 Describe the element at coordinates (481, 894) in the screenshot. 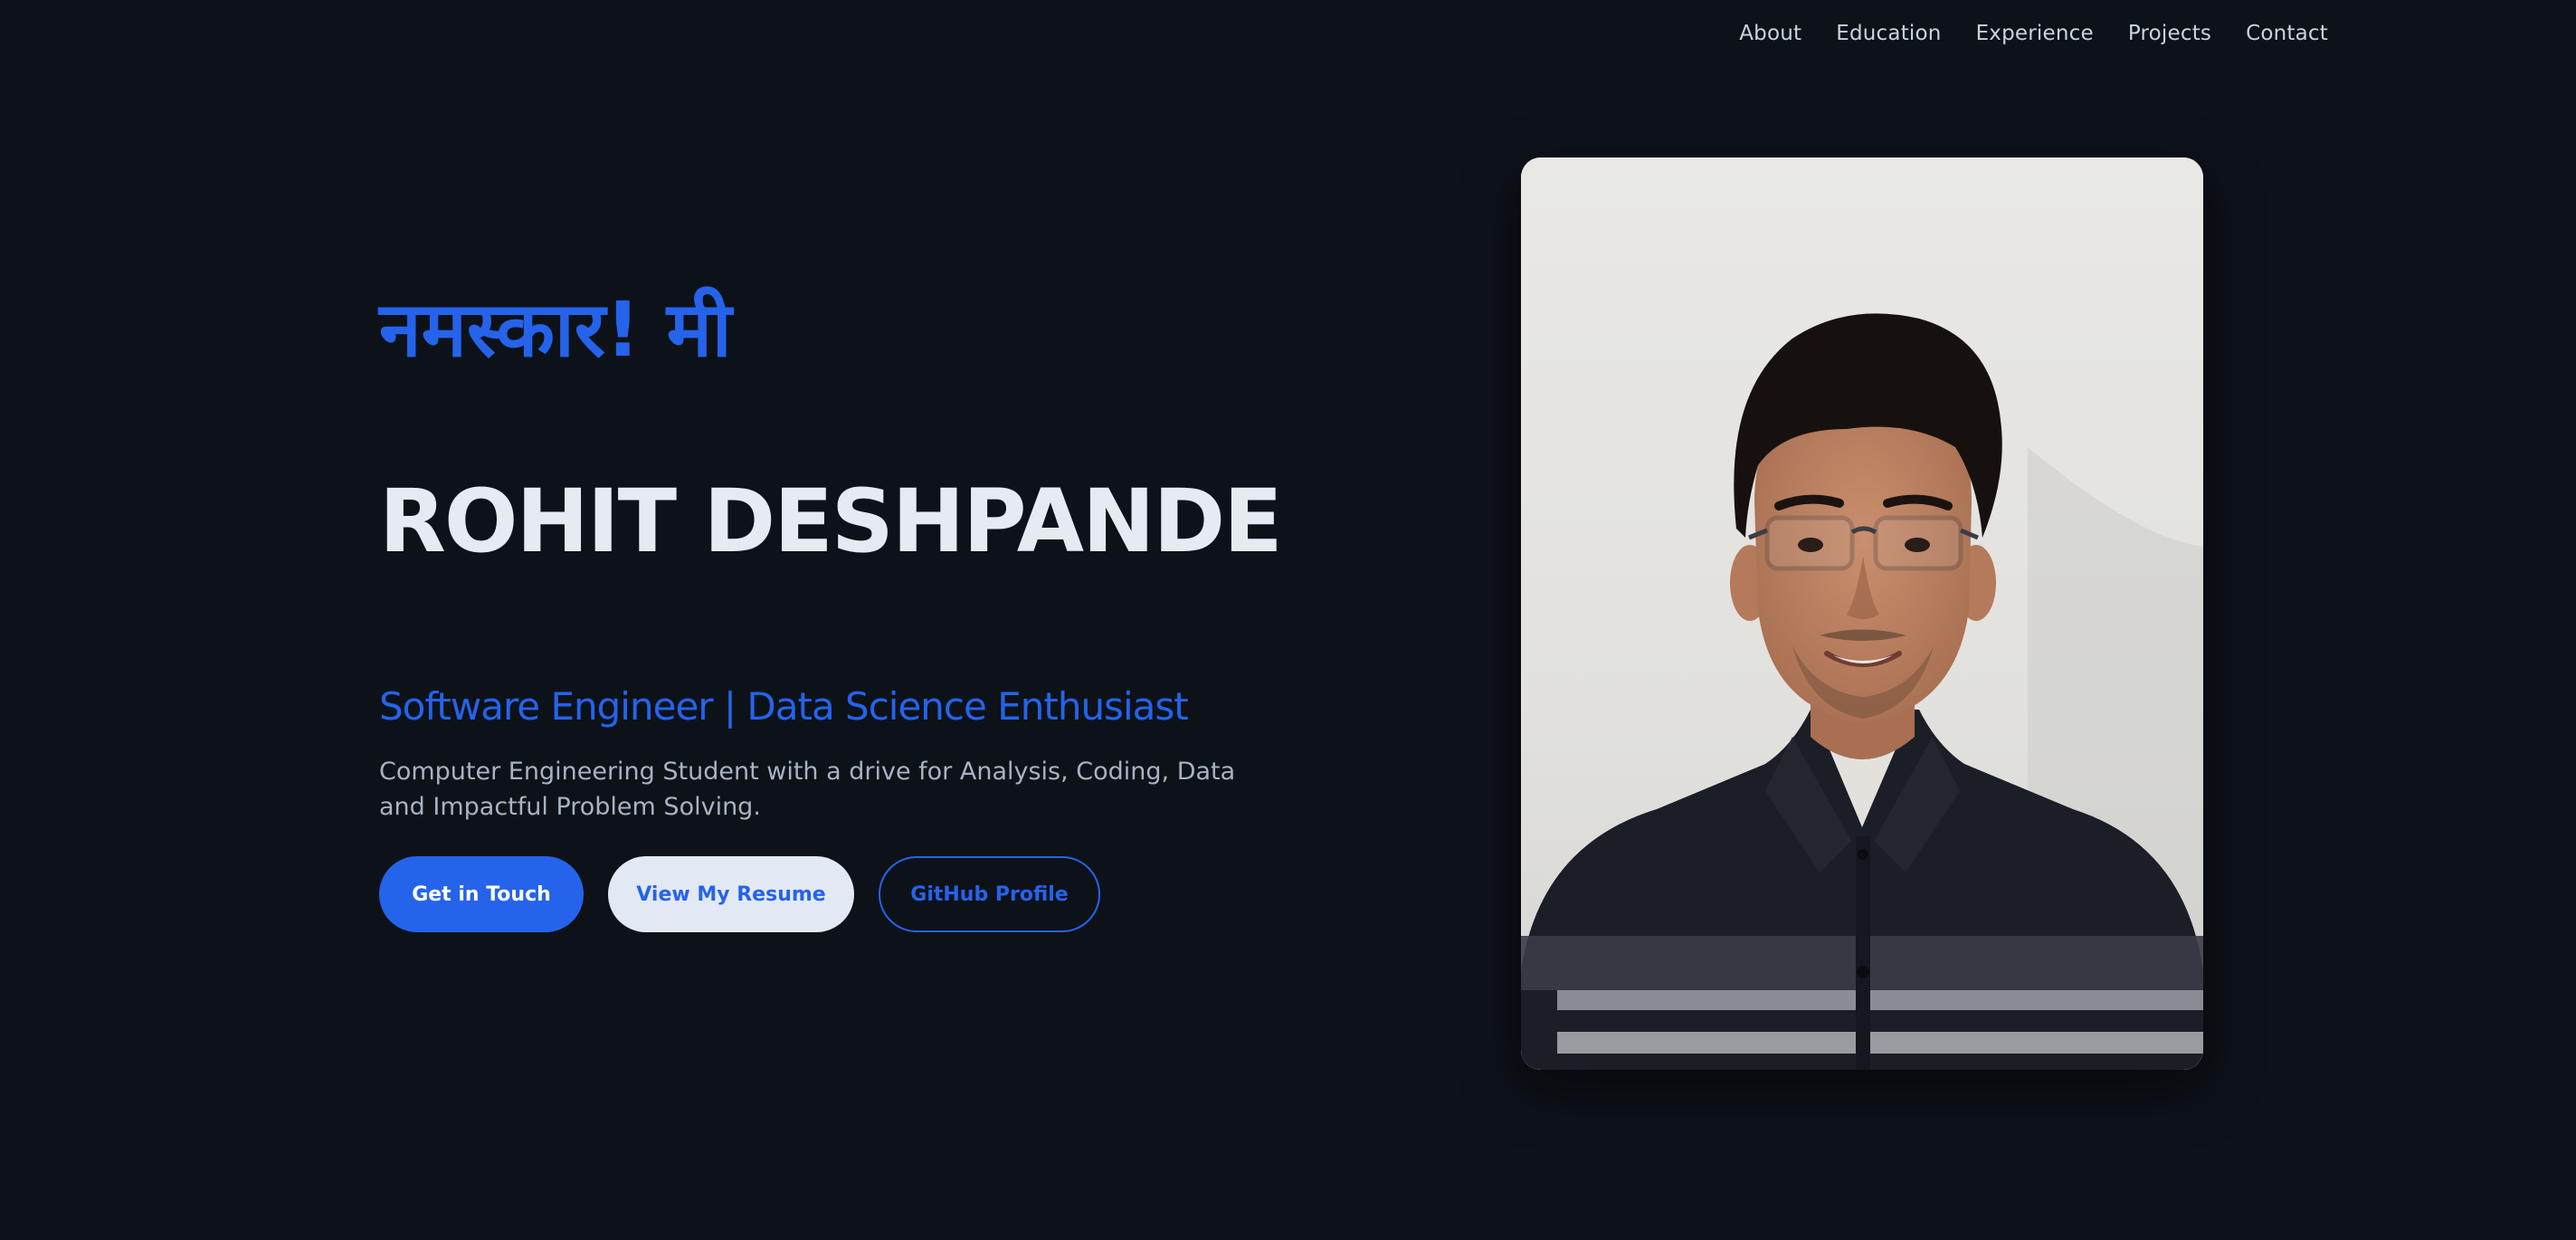

I see `get-in-touch-button: Get in Touch` at that location.